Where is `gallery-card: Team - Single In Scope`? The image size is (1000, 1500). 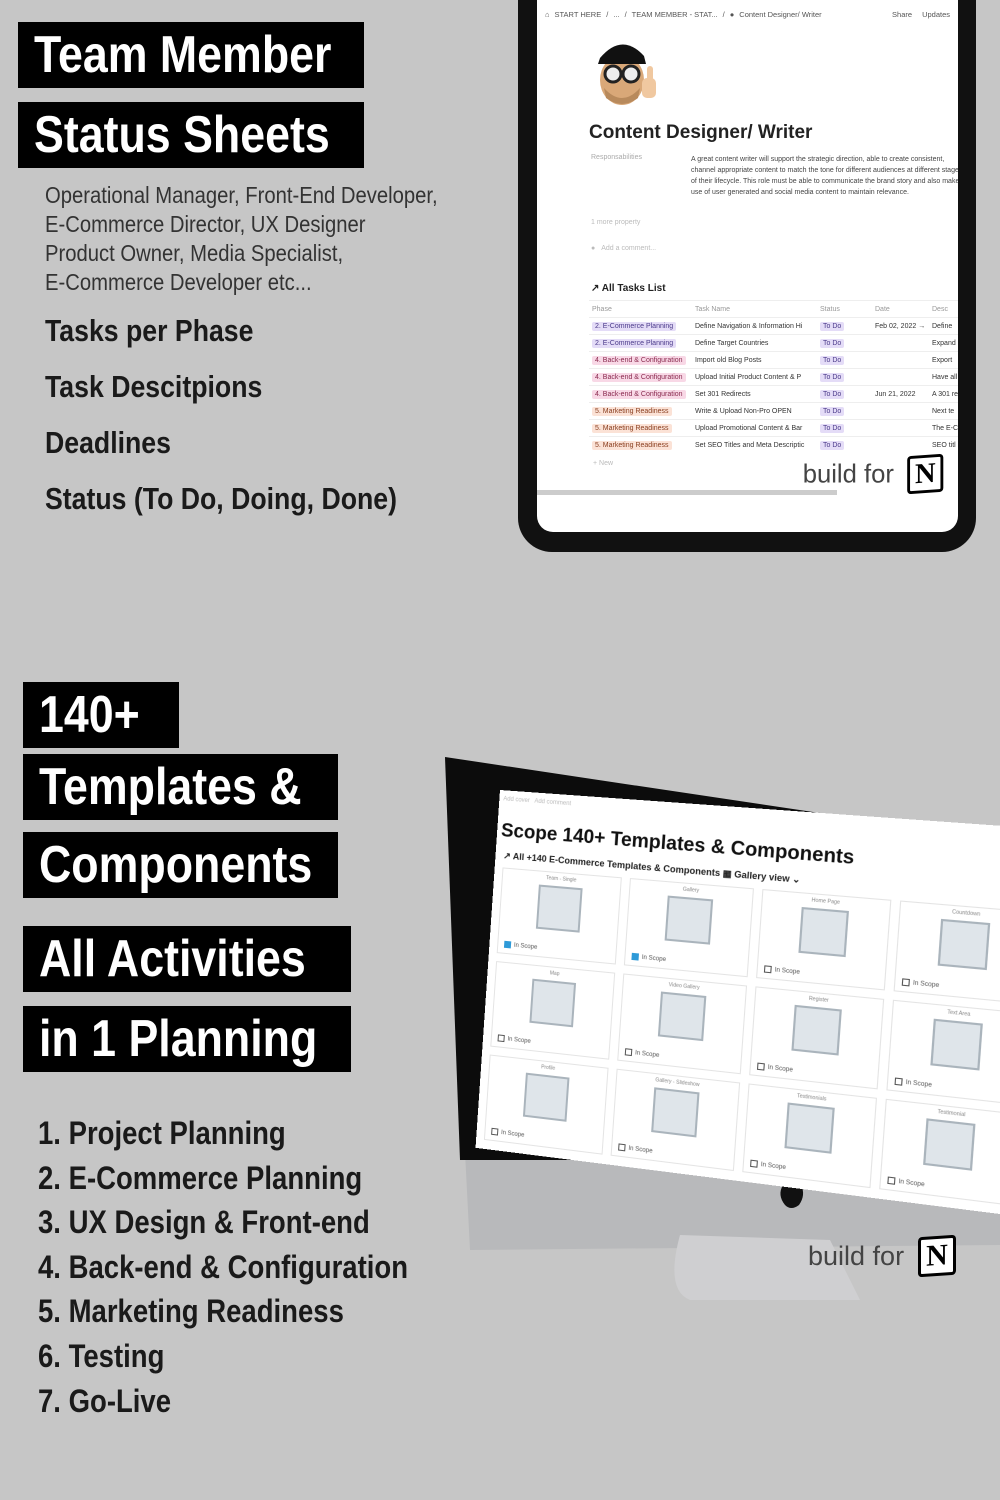 gallery-card: Team - Single In Scope is located at coordinates (559, 916).